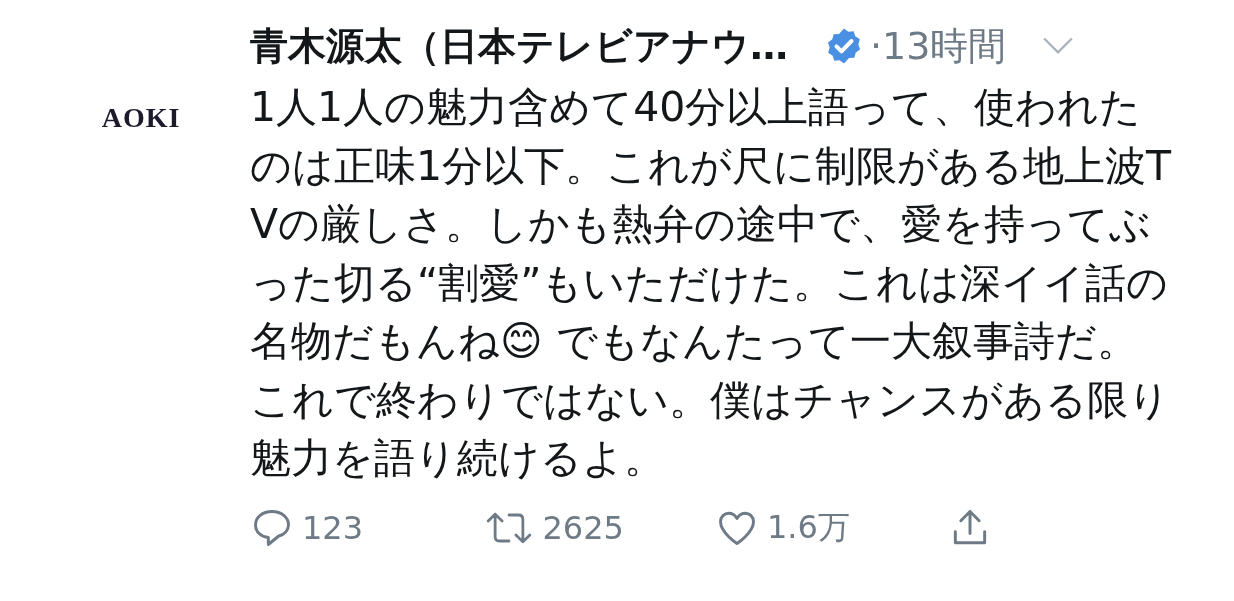  I want to click on avatar-logo-text: AOKI, so click(141, 118).